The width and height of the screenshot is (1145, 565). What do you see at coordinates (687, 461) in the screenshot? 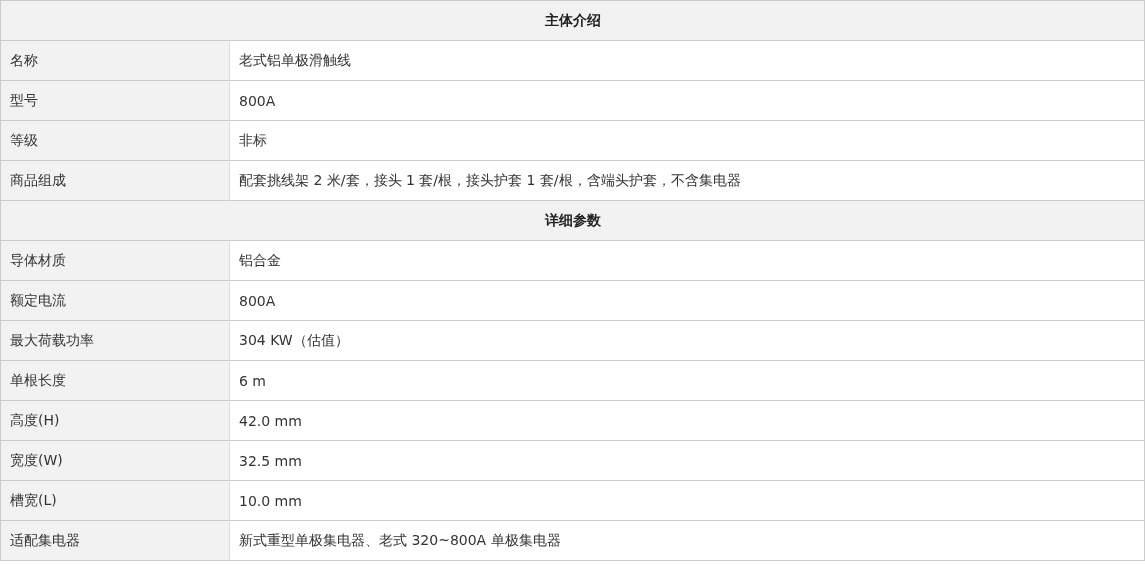
I see `value-cell: 32.5 mm` at bounding box center [687, 461].